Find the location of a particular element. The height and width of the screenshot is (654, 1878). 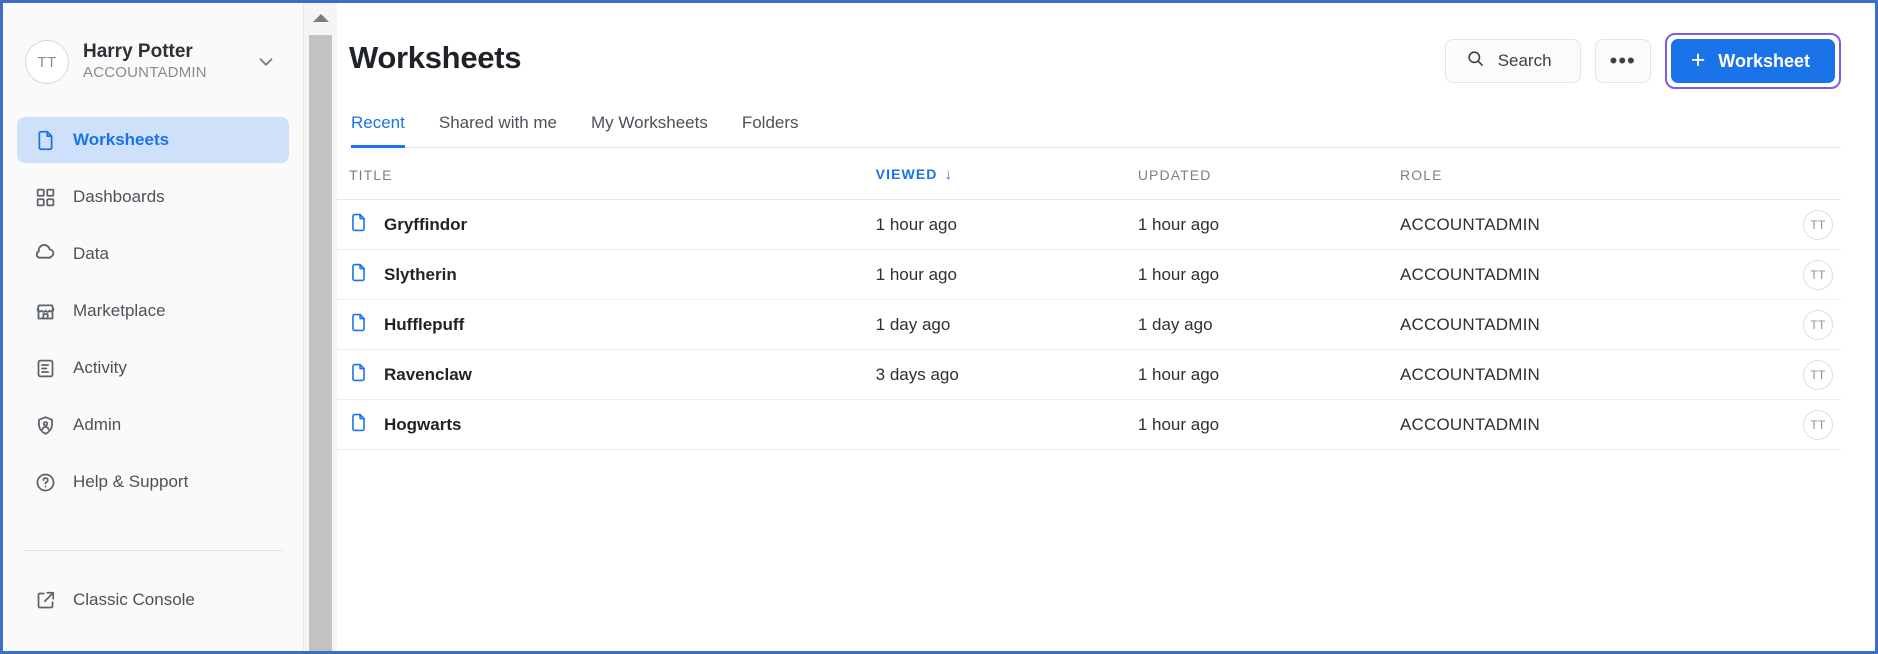

sidebar-item-marketplace: Marketplace is located at coordinates (153, 311).